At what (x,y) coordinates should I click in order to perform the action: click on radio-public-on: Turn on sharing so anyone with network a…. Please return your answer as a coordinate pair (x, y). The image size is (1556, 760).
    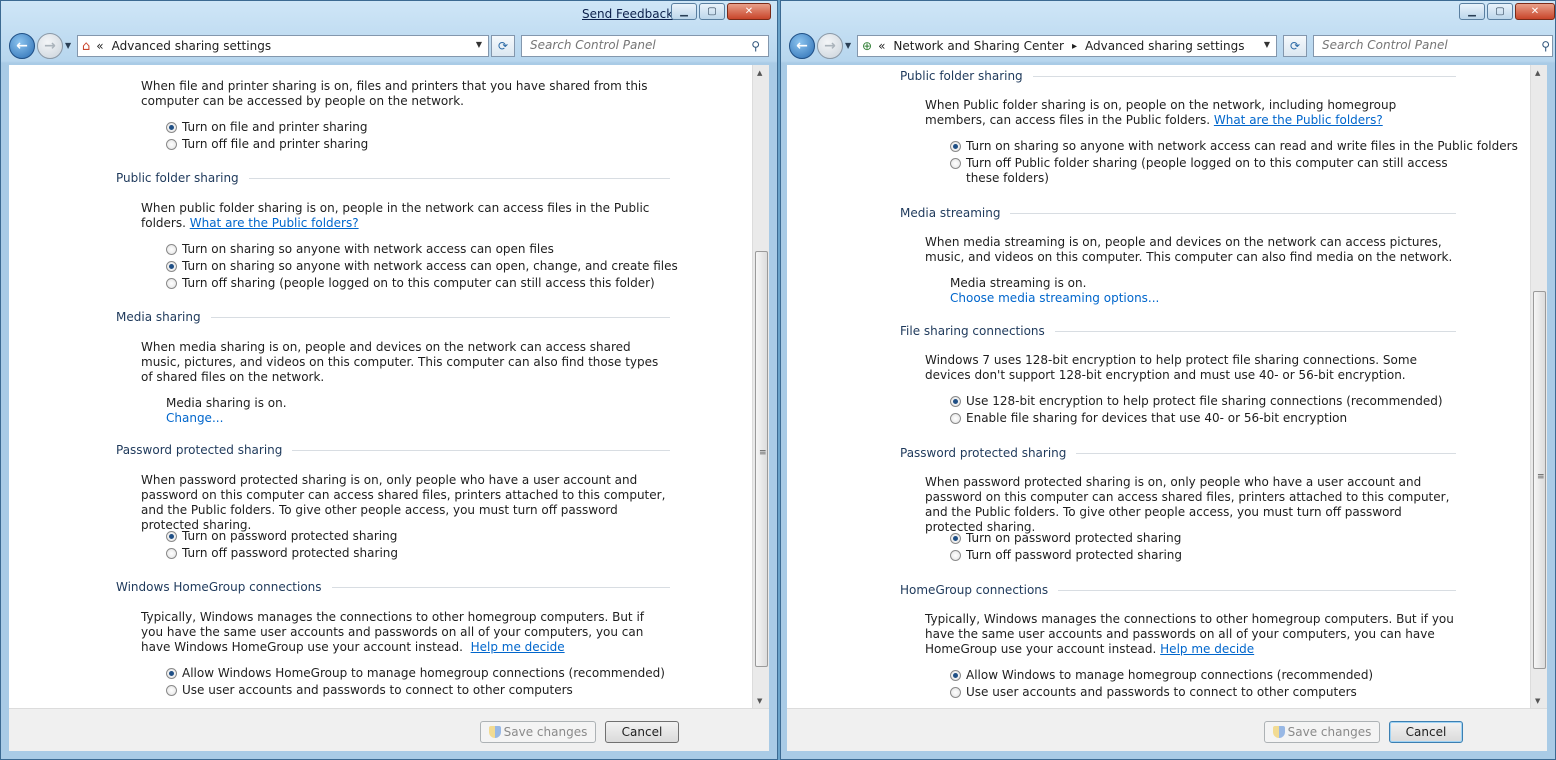
    Looking at the image, I should click on (1234, 146).